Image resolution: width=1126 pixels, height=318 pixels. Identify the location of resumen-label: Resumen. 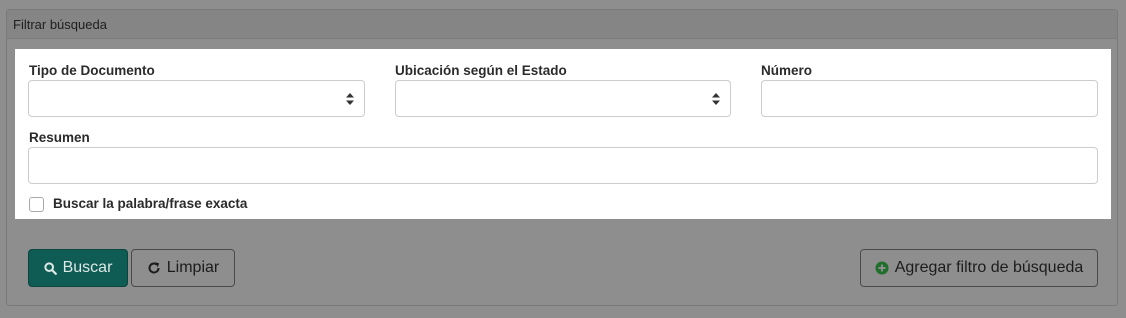
(59, 137).